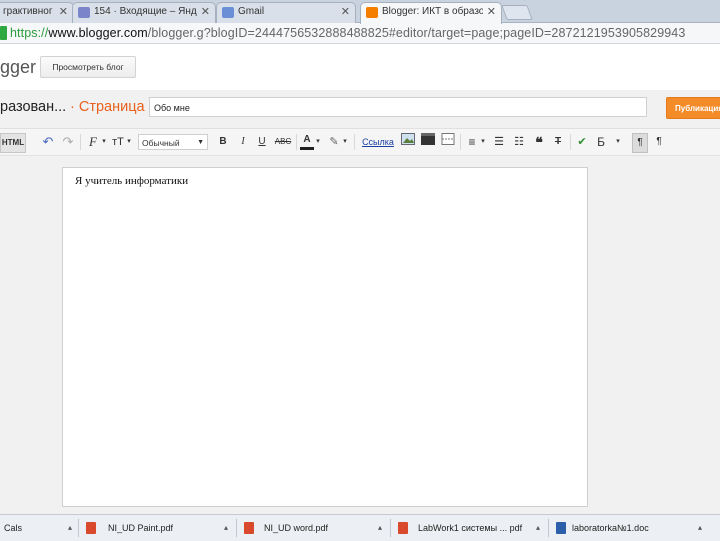 The width and height of the screenshot is (720, 541). Describe the element at coordinates (659, 142) in the screenshot. I see `rtl-direction-button: ¶` at that location.